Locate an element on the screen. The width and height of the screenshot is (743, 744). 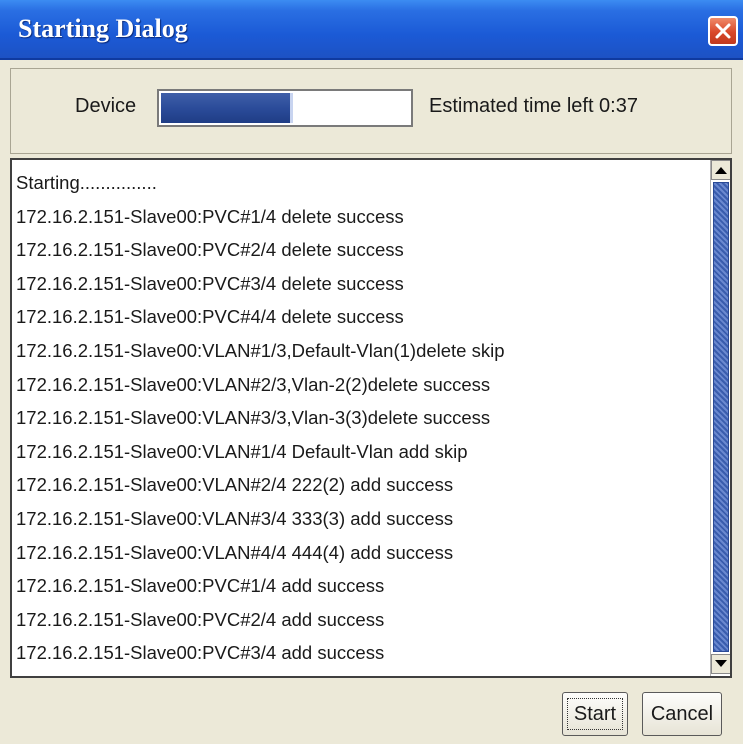
log-line: 172.16.2.151-Slave00:PVC#1/4 add success is located at coordinates (200, 586).